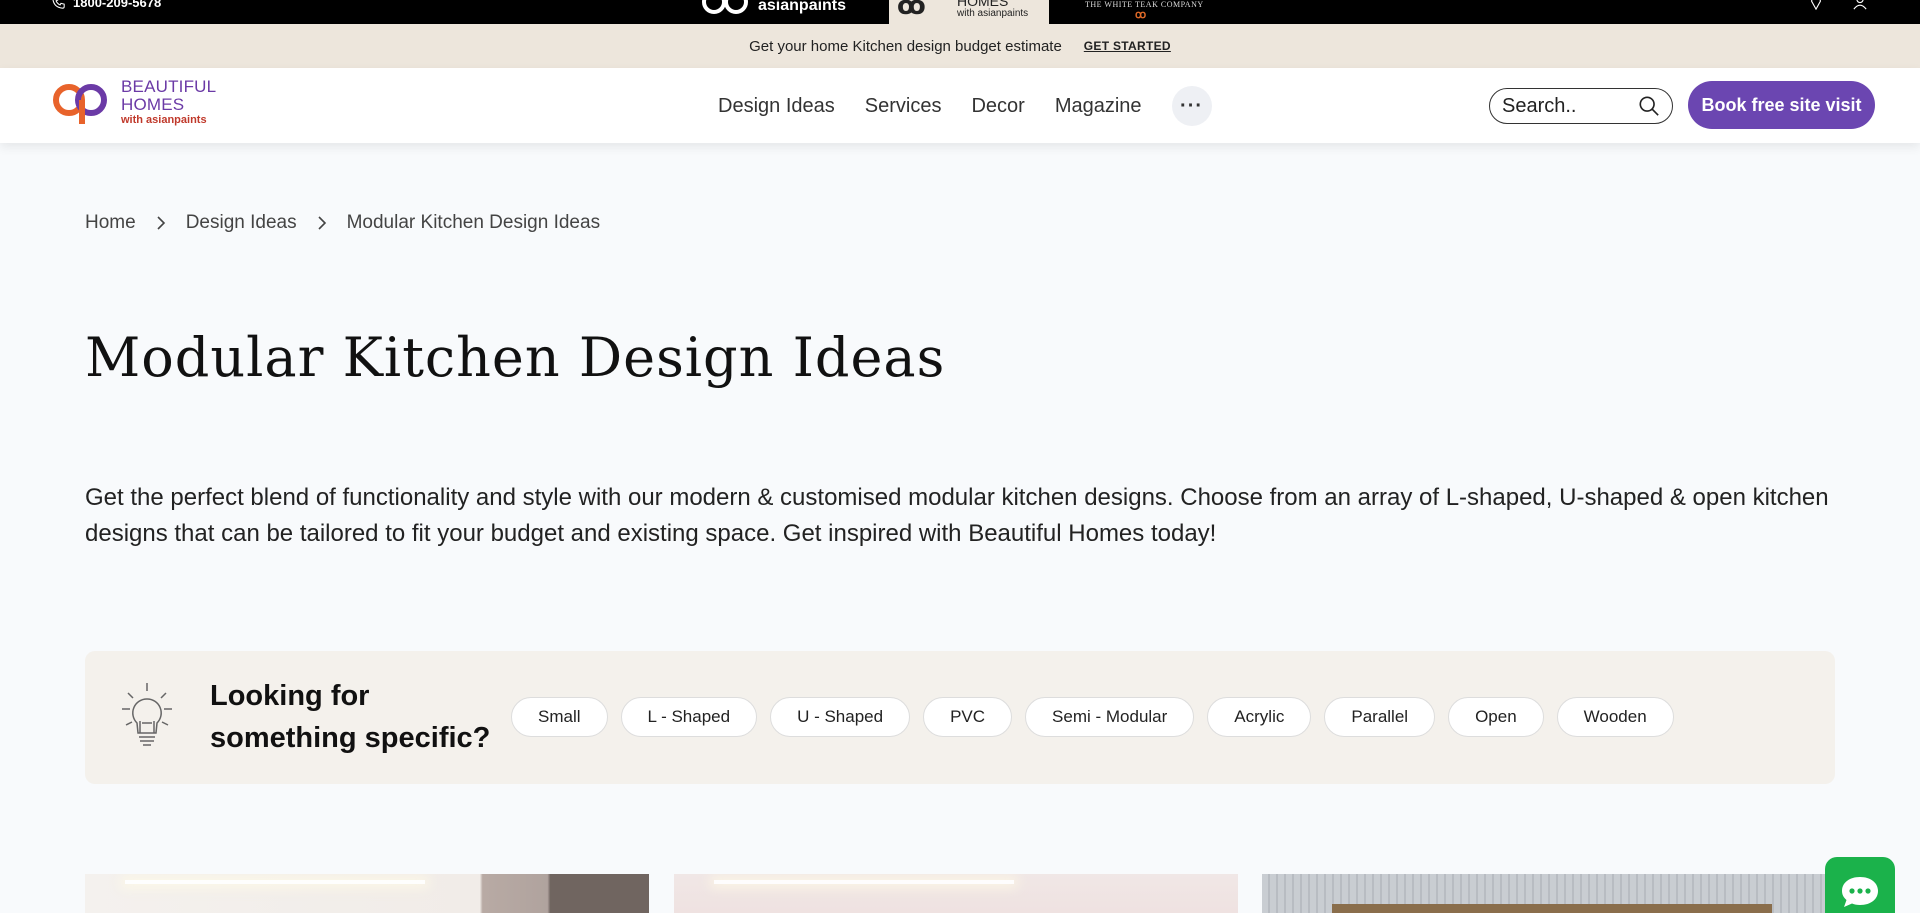 This screenshot has width=1920, height=913. What do you see at coordinates (1110, 717) in the screenshot?
I see `chip-semi-modular: Semi - Modular` at bounding box center [1110, 717].